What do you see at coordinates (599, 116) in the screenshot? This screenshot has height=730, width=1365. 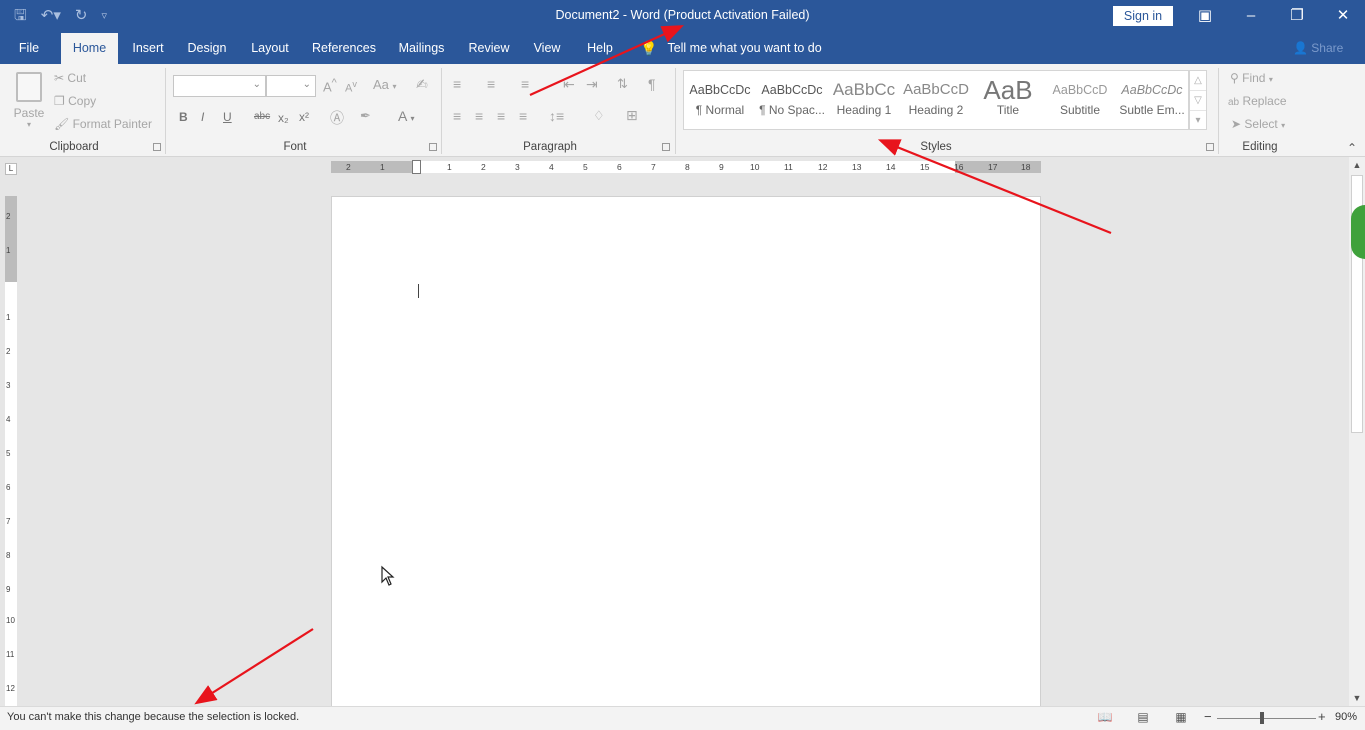 I see `shading-icon: ♢` at bounding box center [599, 116].